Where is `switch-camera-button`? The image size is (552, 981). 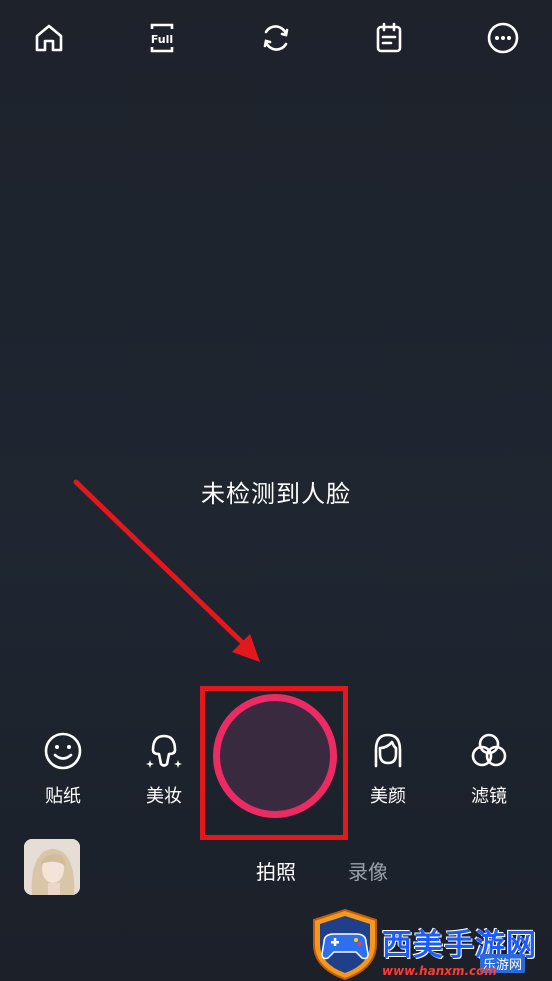
switch-camera-button is located at coordinates (276, 38).